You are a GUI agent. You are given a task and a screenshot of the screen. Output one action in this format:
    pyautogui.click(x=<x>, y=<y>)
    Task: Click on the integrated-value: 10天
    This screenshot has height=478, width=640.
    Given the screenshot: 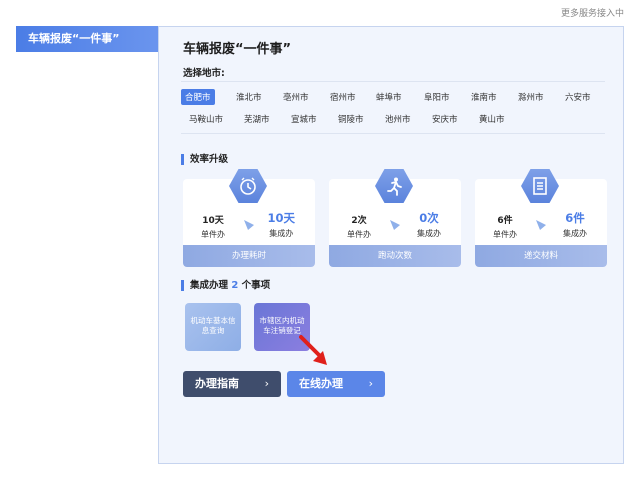 What is the action you would take?
    pyautogui.click(x=281, y=218)
    